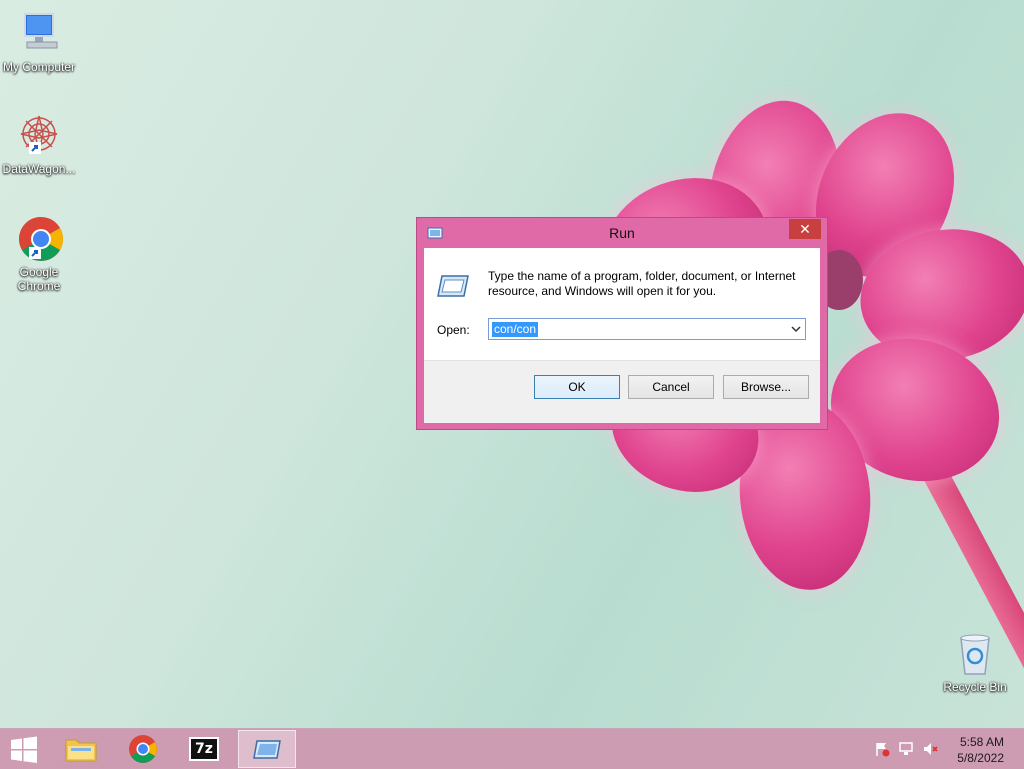  I want to click on ok-button: OK, so click(577, 387).